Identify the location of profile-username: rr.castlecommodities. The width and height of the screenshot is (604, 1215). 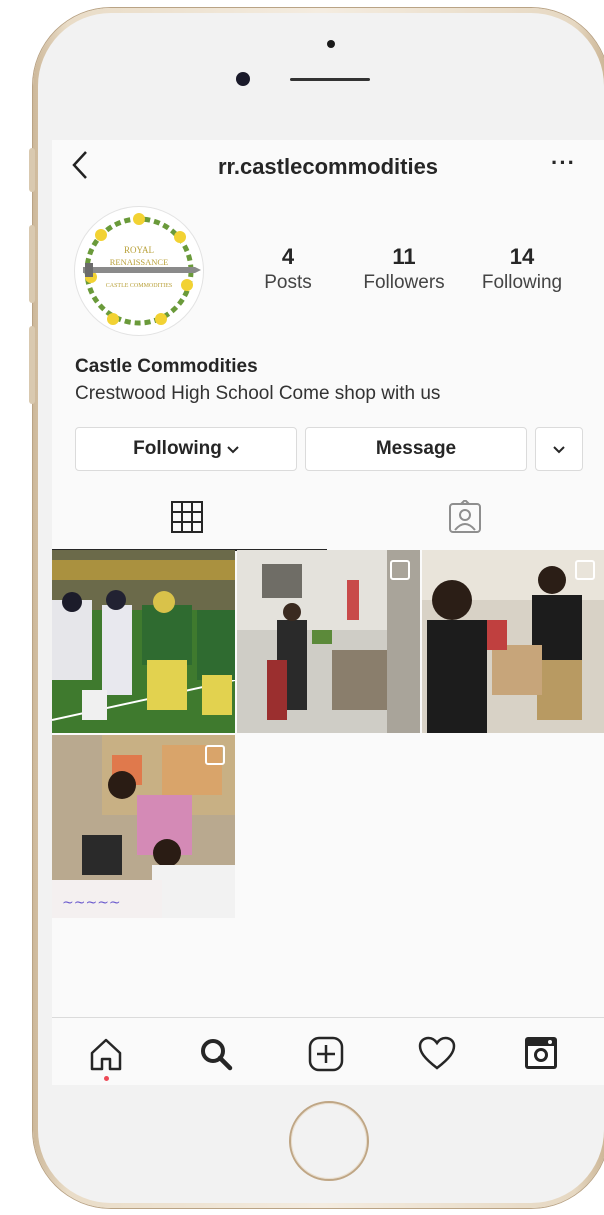
(328, 166).